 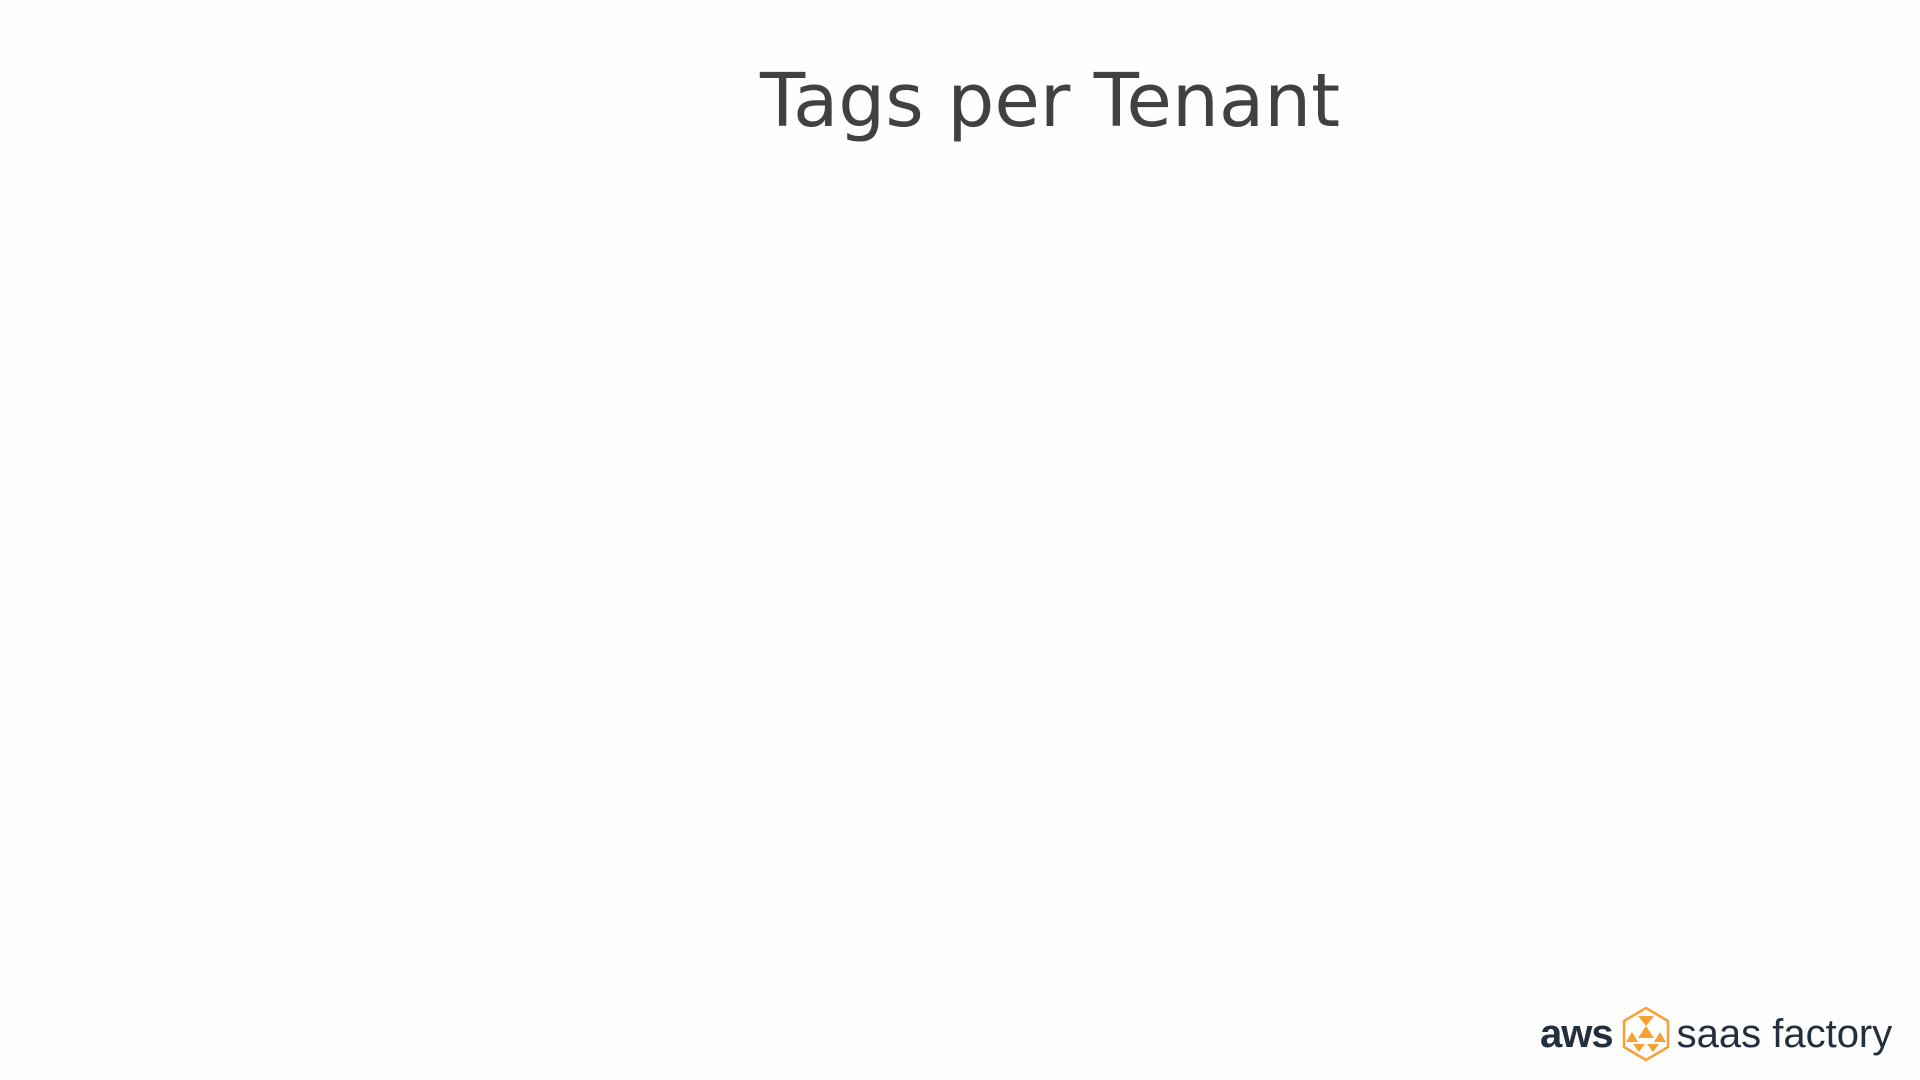 What do you see at coordinates (1577, 1033) in the screenshot?
I see `logo-brand-text: aws` at bounding box center [1577, 1033].